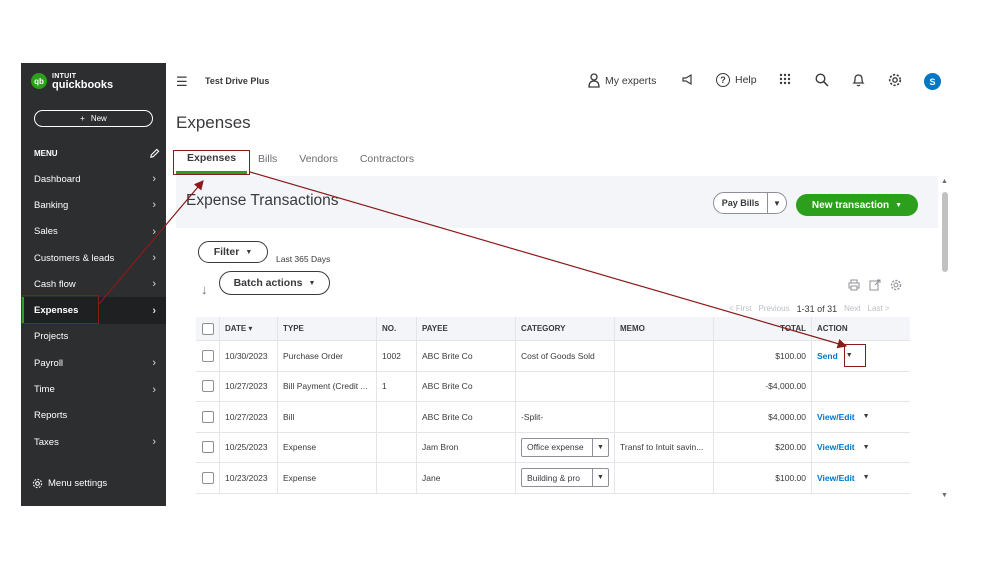 This screenshot has height=562, width=999. What do you see at coordinates (327, 417) in the screenshot?
I see `cell-type: Bill` at bounding box center [327, 417].